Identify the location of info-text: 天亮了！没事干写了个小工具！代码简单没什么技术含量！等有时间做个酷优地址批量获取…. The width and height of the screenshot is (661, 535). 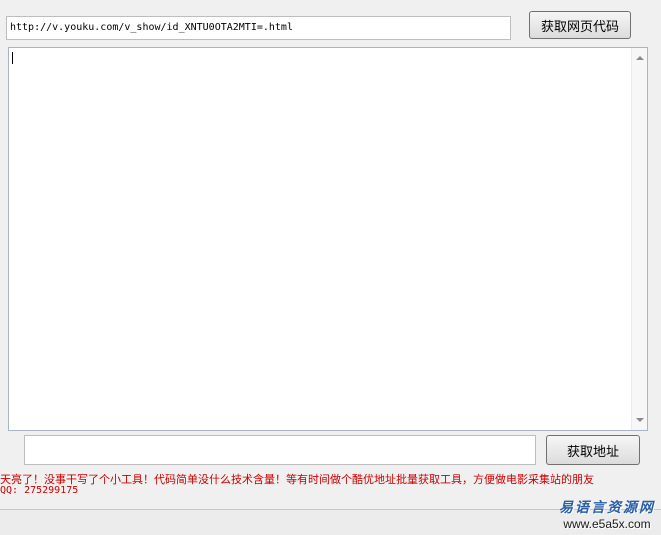
(297, 479).